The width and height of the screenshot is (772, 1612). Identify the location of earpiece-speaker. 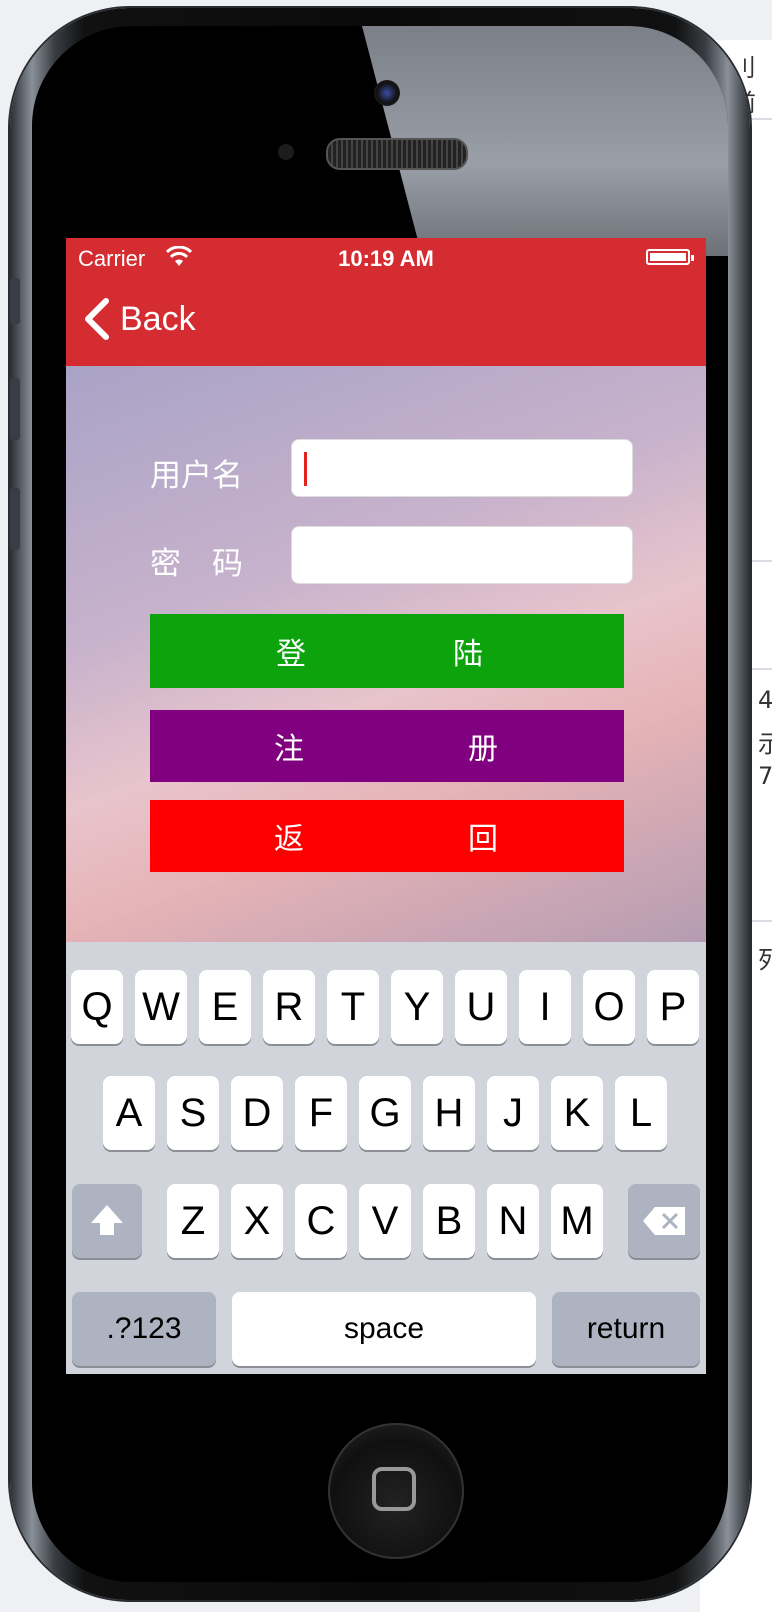
(397, 154).